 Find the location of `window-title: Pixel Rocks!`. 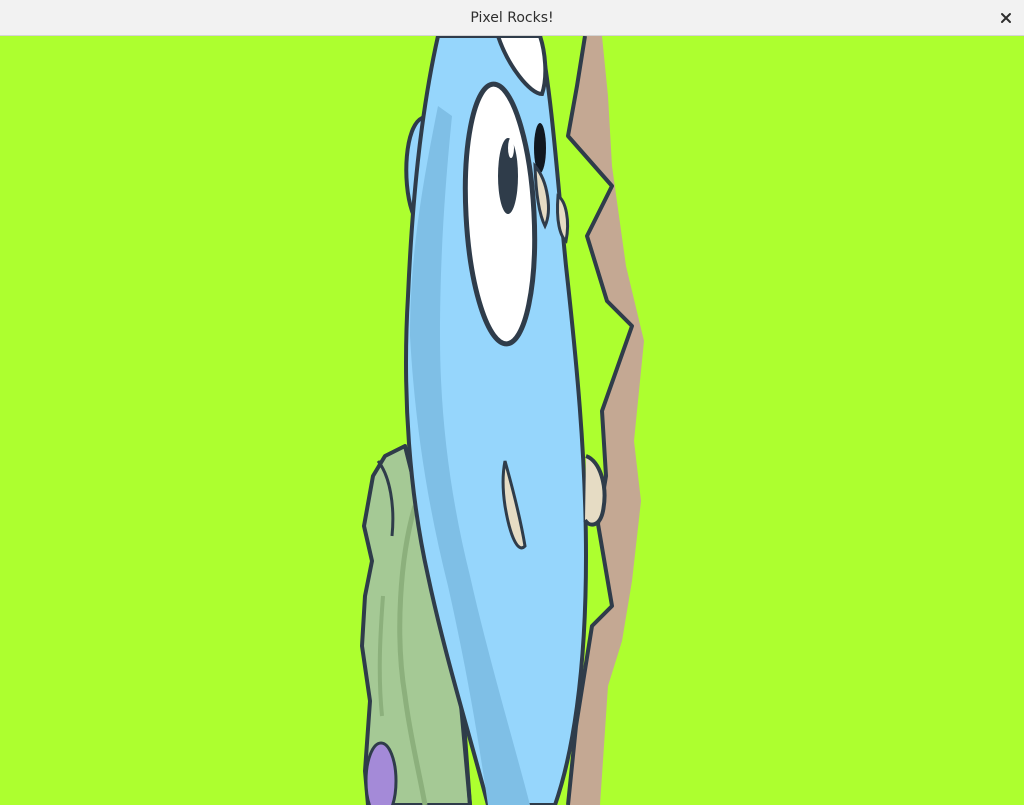

window-title: Pixel Rocks! is located at coordinates (512, 18).